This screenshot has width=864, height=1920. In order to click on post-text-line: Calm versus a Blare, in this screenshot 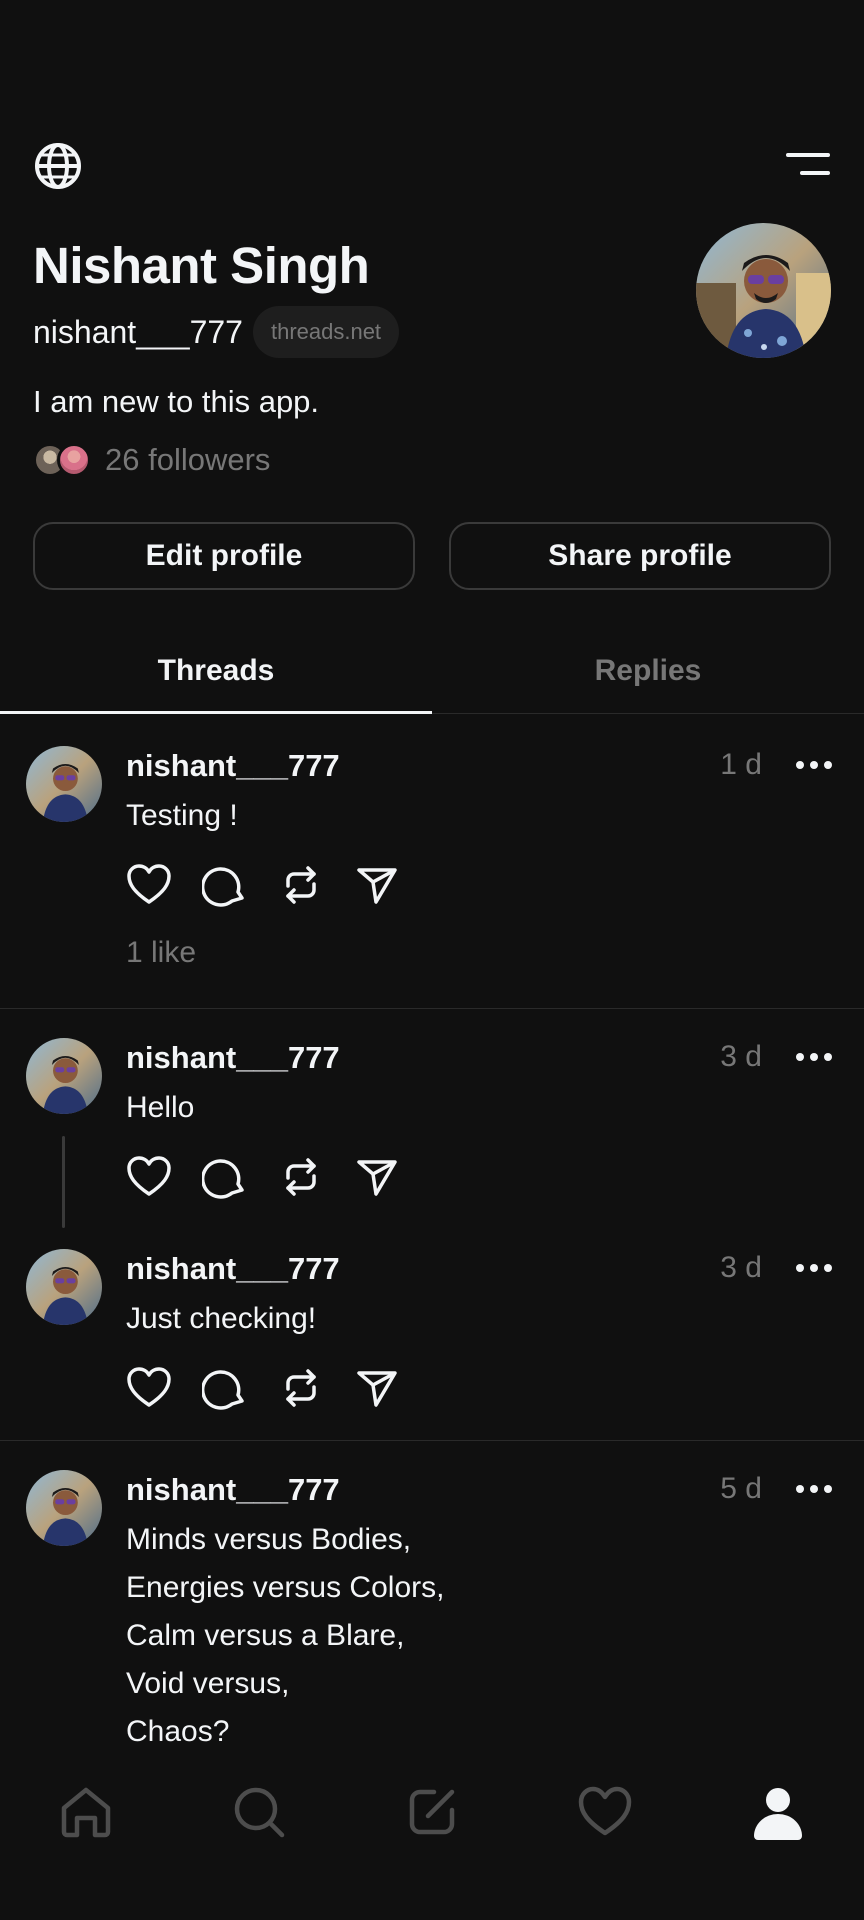, I will do `click(265, 1635)`.